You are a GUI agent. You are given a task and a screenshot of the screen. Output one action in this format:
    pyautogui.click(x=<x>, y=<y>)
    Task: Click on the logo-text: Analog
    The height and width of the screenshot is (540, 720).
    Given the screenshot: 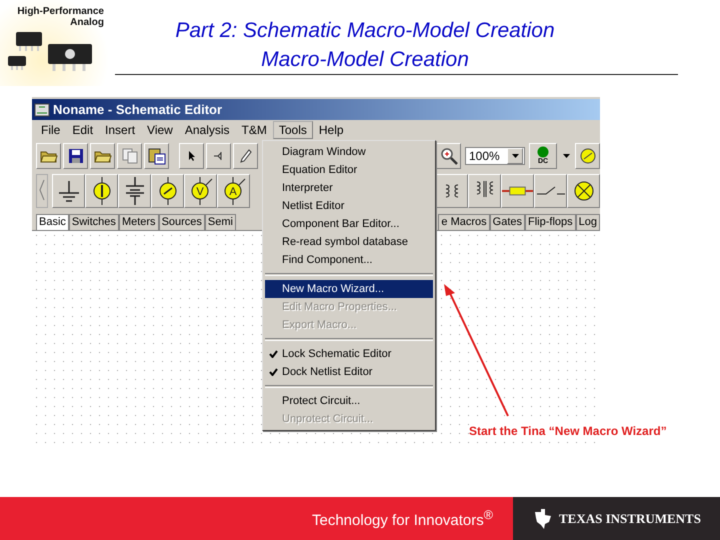 What is the action you would take?
    pyautogui.click(x=87, y=22)
    